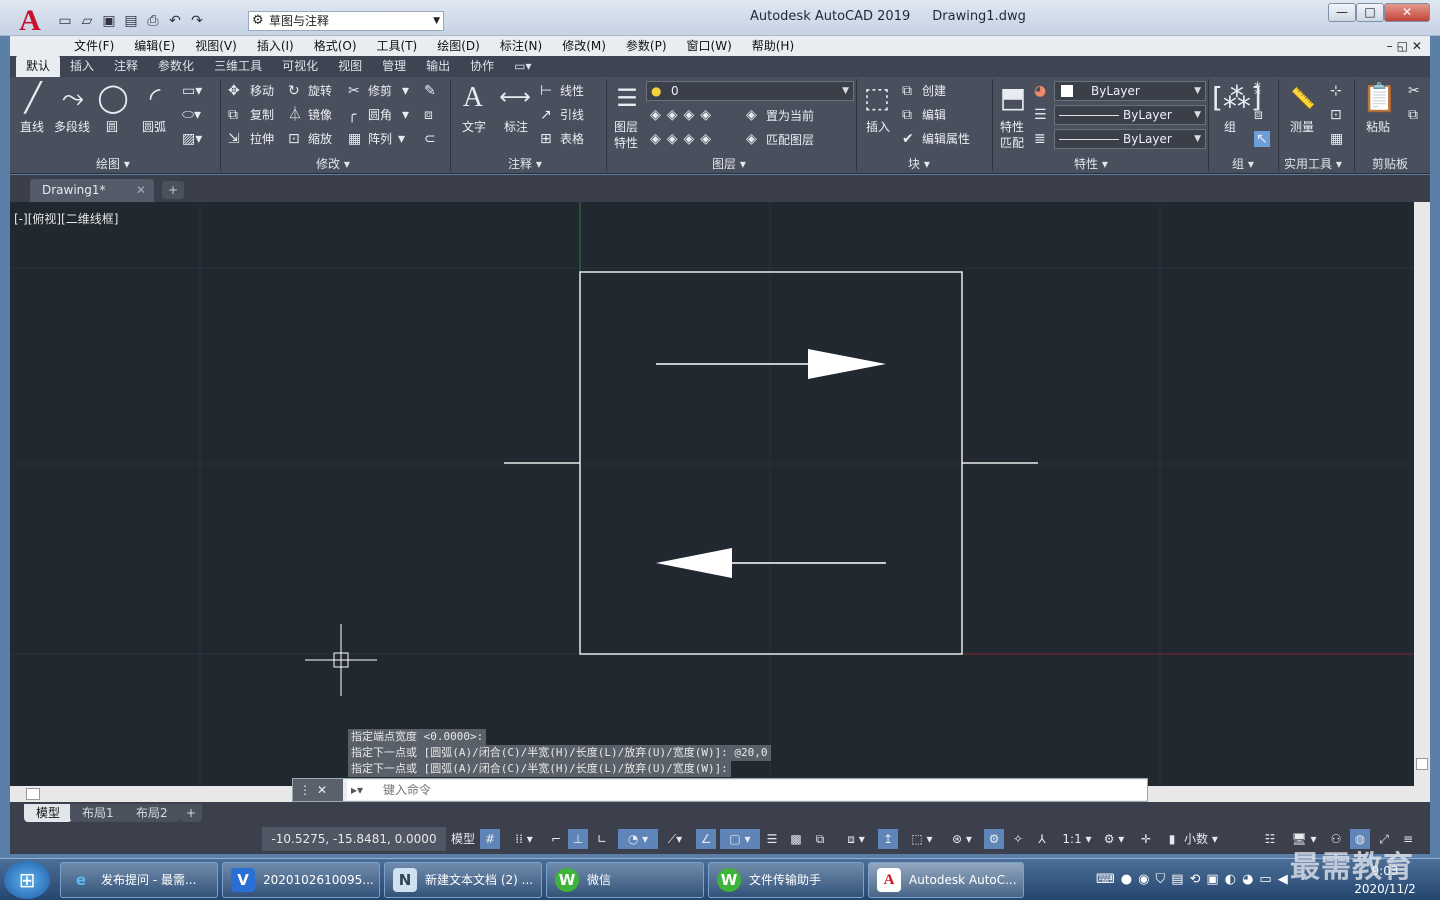 The image size is (1440, 900). What do you see at coordinates (153, 21) in the screenshot?
I see `print-icon: ⎙` at bounding box center [153, 21].